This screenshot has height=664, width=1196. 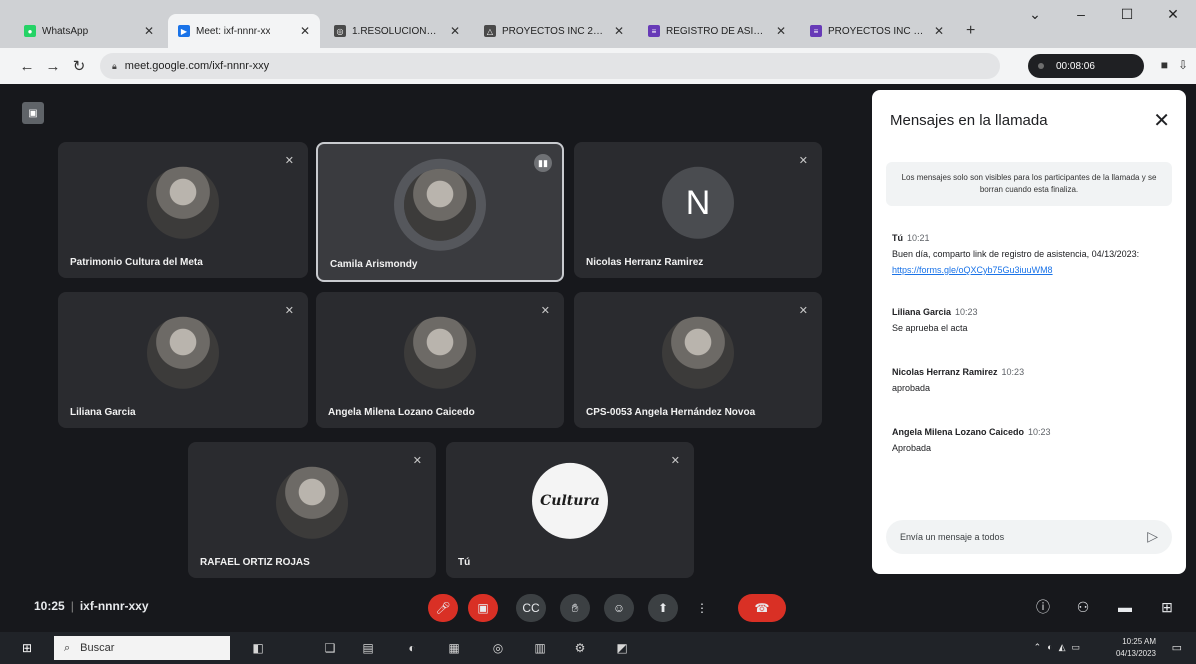 I want to click on participant-tile: ✕ Patrimonio Cultura del Meta, so click(x=183, y=210).